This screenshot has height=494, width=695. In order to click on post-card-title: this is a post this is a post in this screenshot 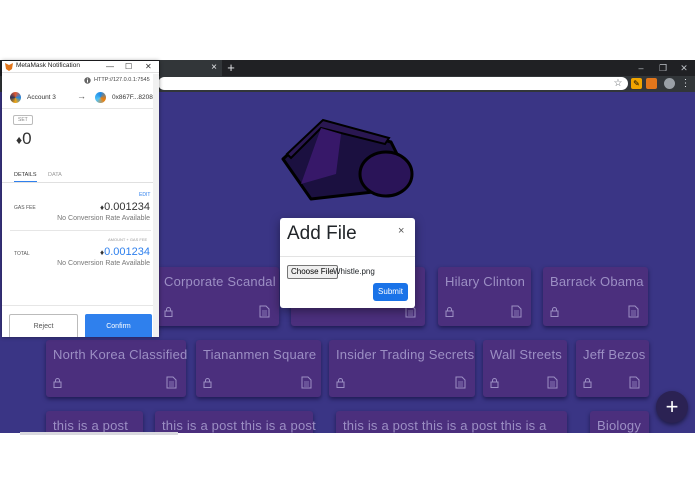, I will do `click(239, 425)`.